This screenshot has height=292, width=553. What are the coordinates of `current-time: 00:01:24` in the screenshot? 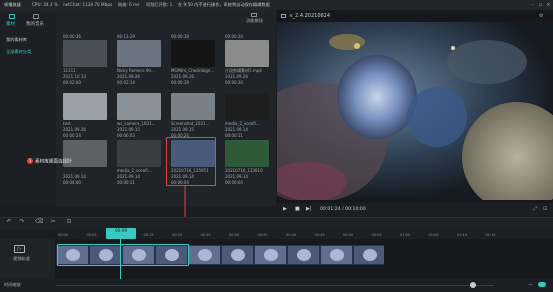 It's located at (330, 209).